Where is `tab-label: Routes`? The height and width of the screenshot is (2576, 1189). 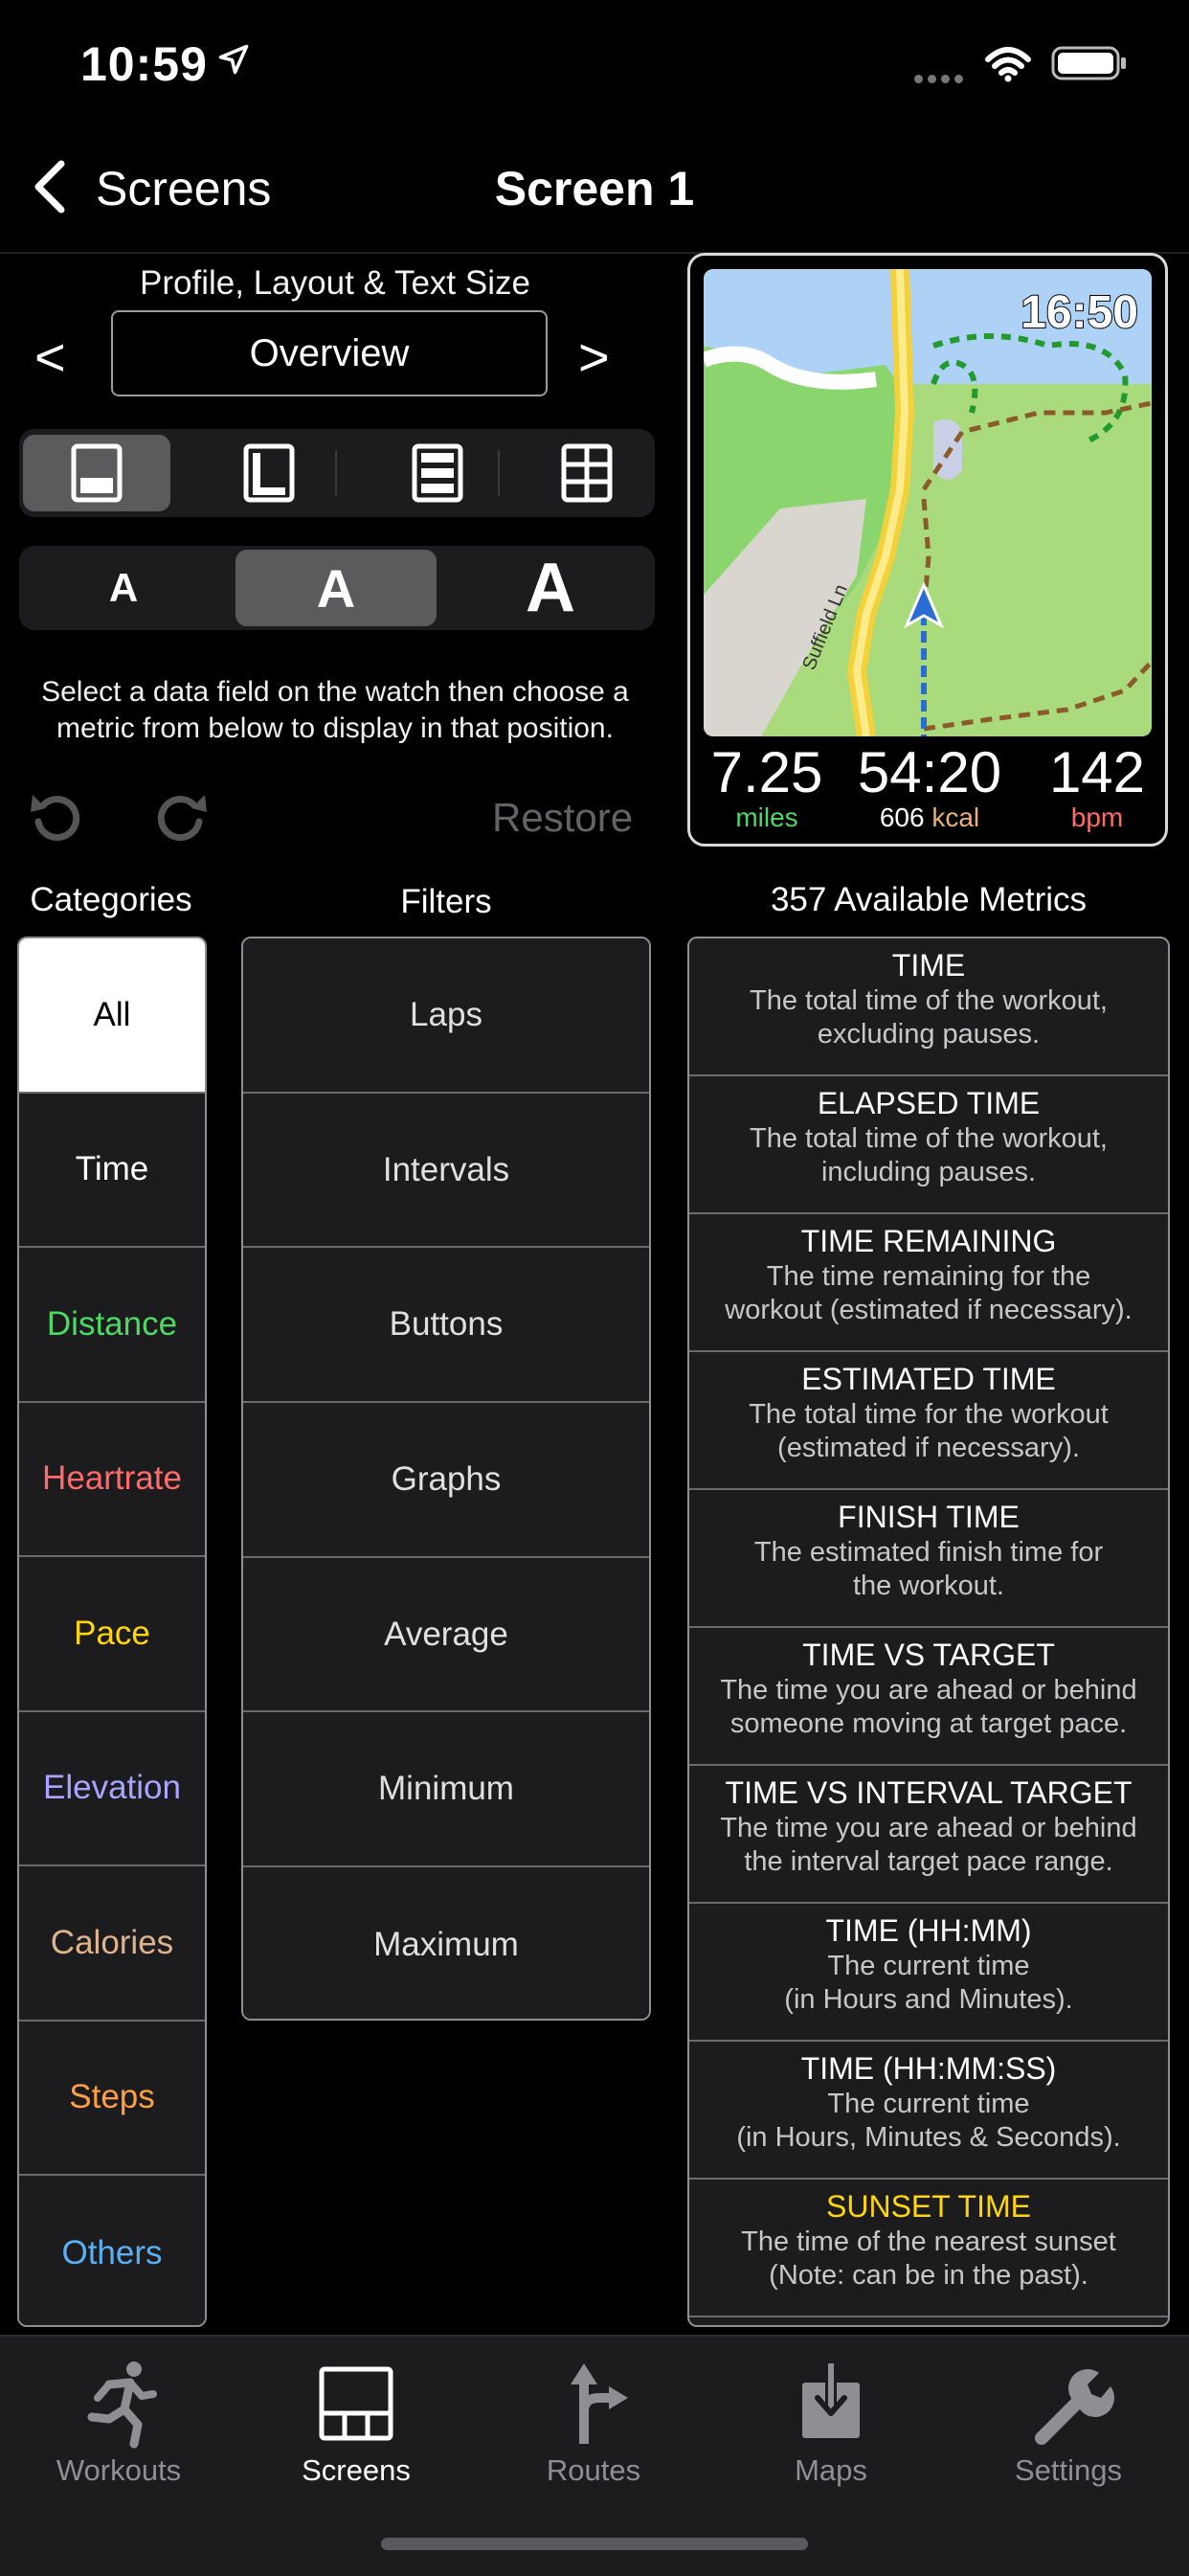 tab-label: Routes is located at coordinates (593, 2470).